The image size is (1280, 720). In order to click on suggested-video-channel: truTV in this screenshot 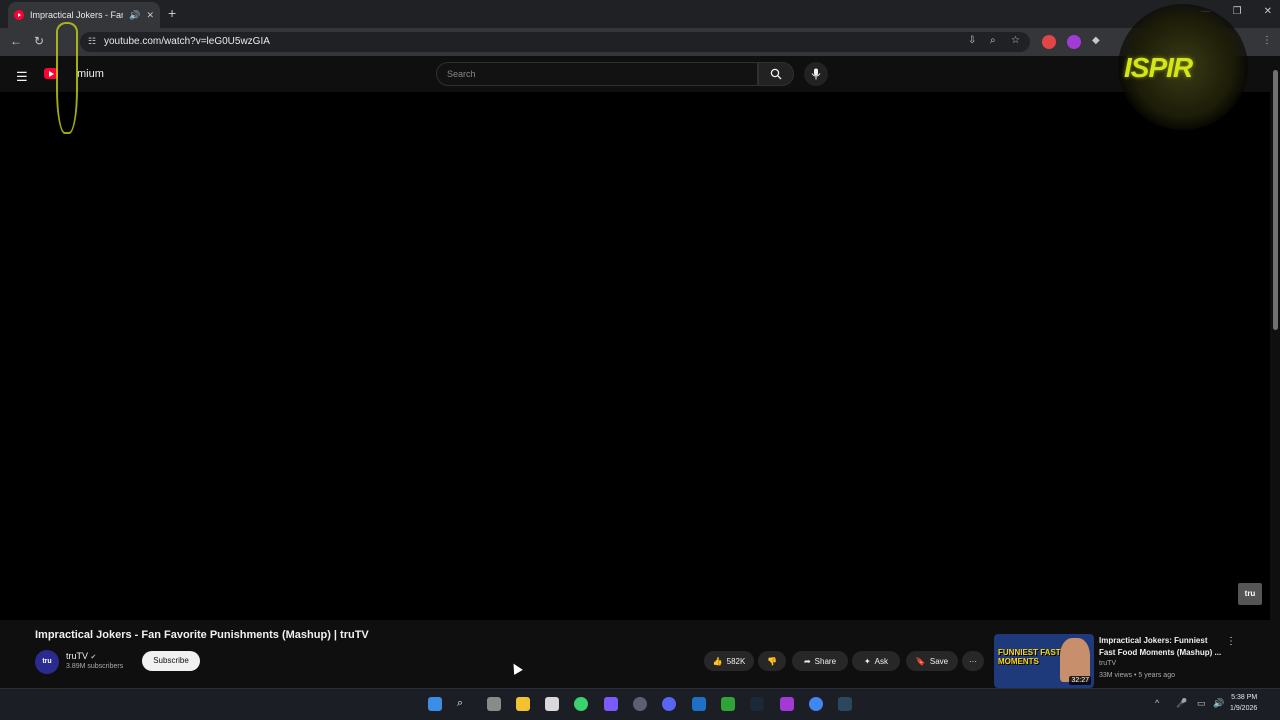, I will do `click(1107, 663)`.